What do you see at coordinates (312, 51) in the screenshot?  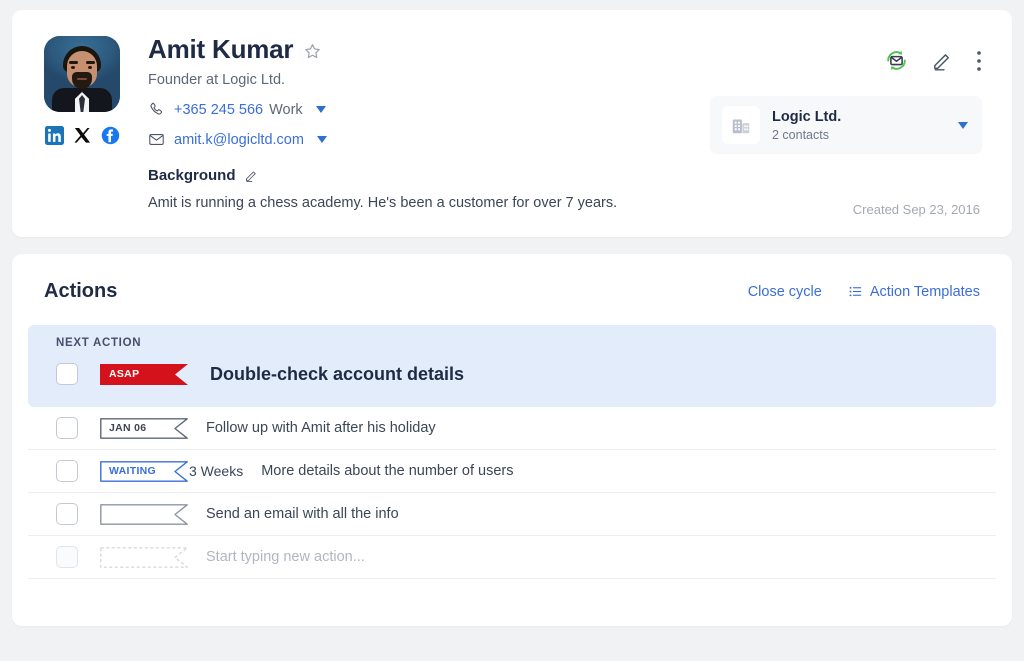 I see `star-icon` at bounding box center [312, 51].